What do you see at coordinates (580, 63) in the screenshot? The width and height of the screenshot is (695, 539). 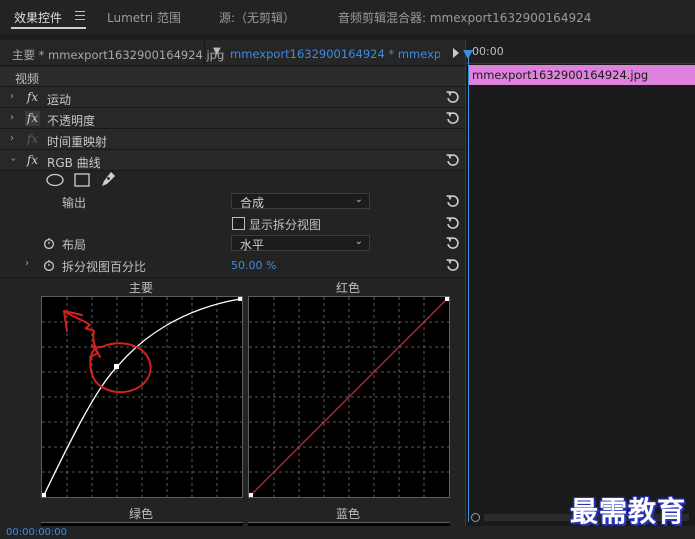 I see `ruler-baseline` at bounding box center [580, 63].